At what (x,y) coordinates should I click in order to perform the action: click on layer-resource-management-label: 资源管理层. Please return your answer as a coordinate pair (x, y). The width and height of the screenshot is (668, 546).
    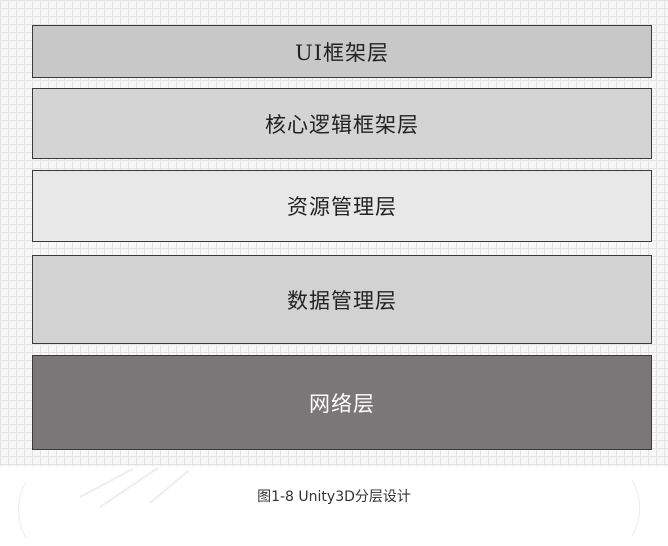
    Looking at the image, I should click on (342, 207).